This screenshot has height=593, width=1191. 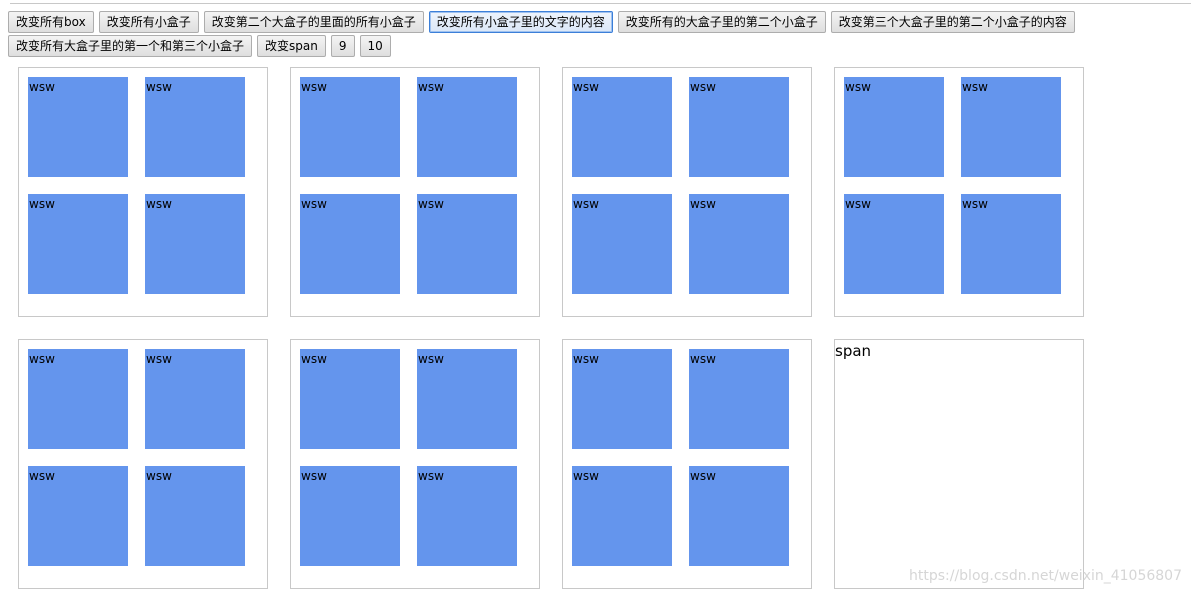 I want to click on big-box-4: wsw wsw wsw wsw, so click(x=959, y=192).